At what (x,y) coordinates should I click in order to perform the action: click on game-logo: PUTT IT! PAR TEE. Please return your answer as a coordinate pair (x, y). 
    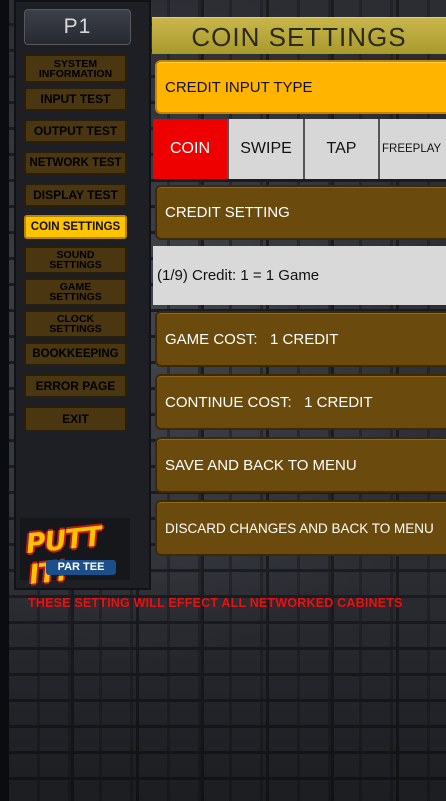
    Looking at the image, I should click on (75, 554).